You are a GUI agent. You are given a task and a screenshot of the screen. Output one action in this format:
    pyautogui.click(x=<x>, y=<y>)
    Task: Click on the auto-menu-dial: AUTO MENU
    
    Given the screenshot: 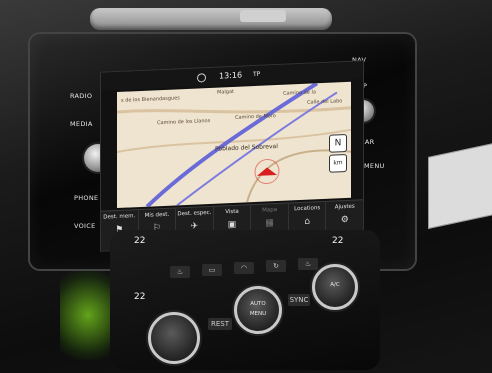 What is the action you would take?
    pyautogui.click(x=258, y=310)
    